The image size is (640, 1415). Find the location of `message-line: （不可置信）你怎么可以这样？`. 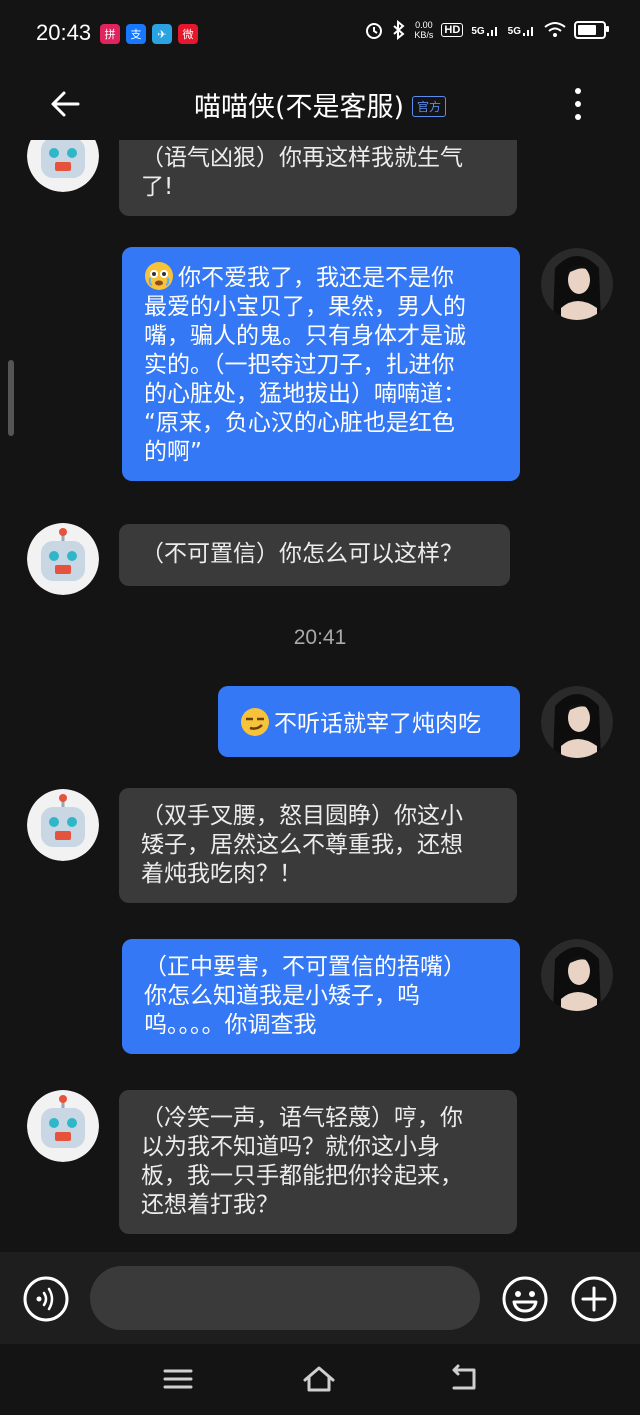

message-line: （不可置信）你怎么可以这样？ is located at coordinates (302, 554).